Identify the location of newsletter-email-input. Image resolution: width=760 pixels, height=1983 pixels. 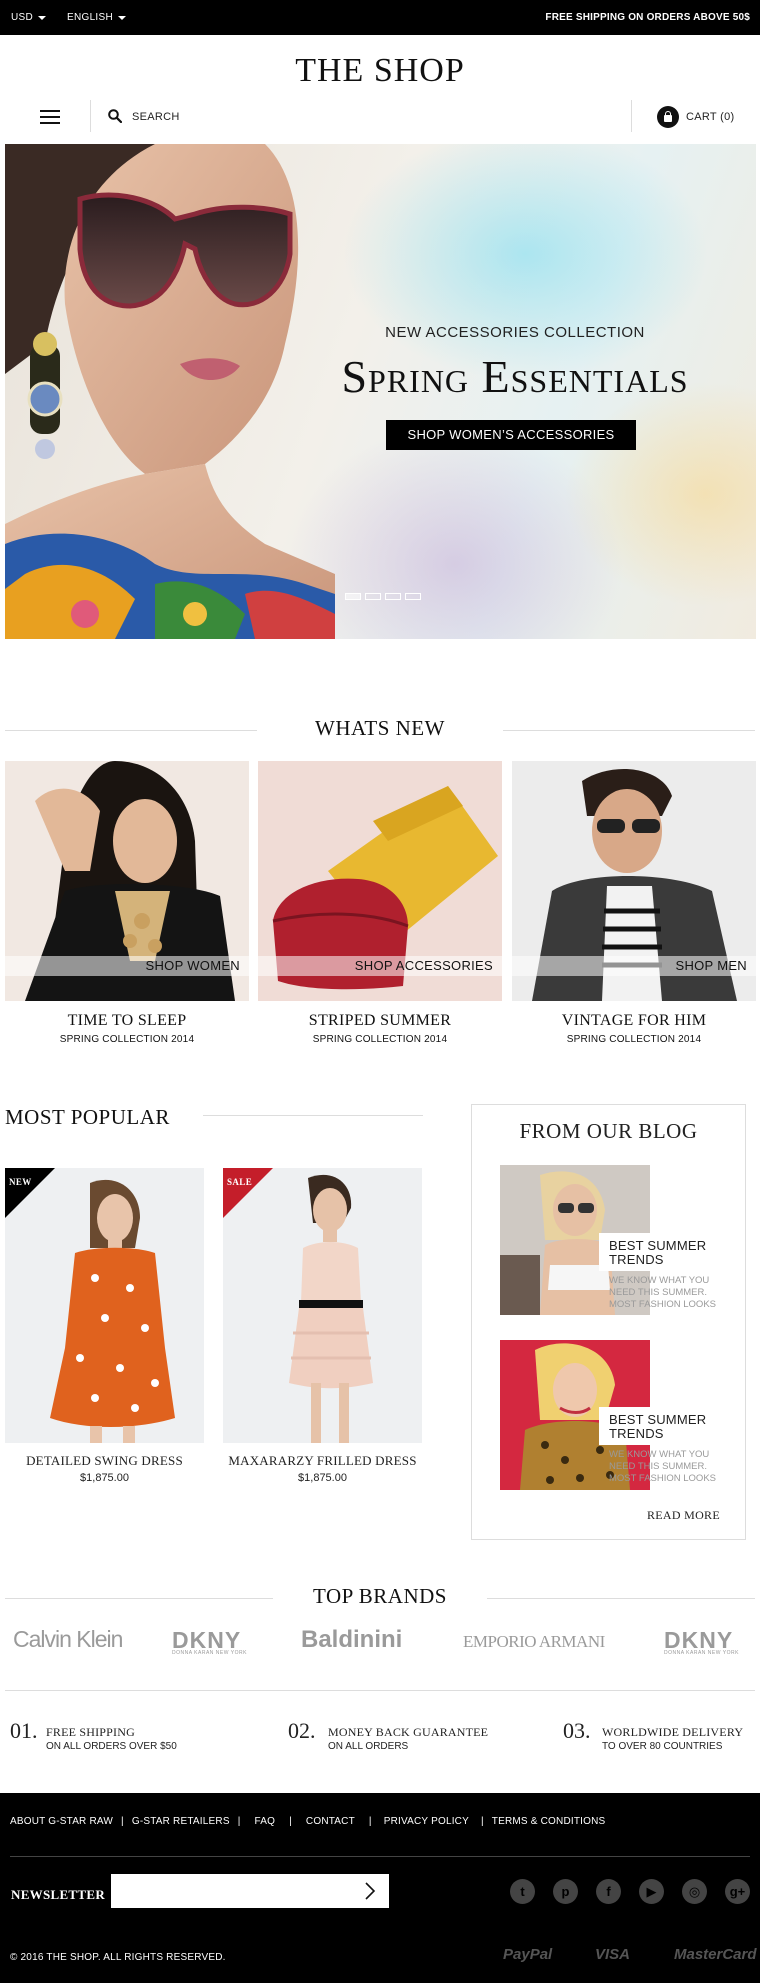
(250, 1891).